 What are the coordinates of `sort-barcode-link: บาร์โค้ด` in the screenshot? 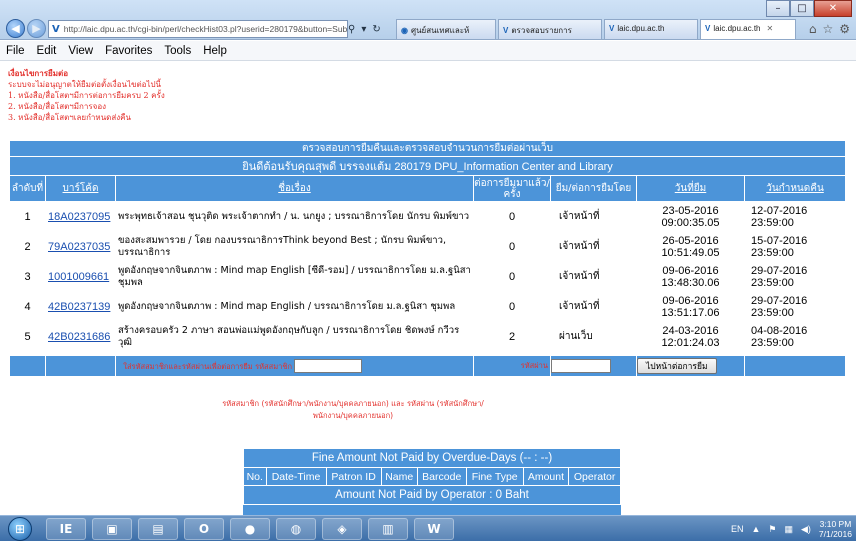 It's located at (81, 188).